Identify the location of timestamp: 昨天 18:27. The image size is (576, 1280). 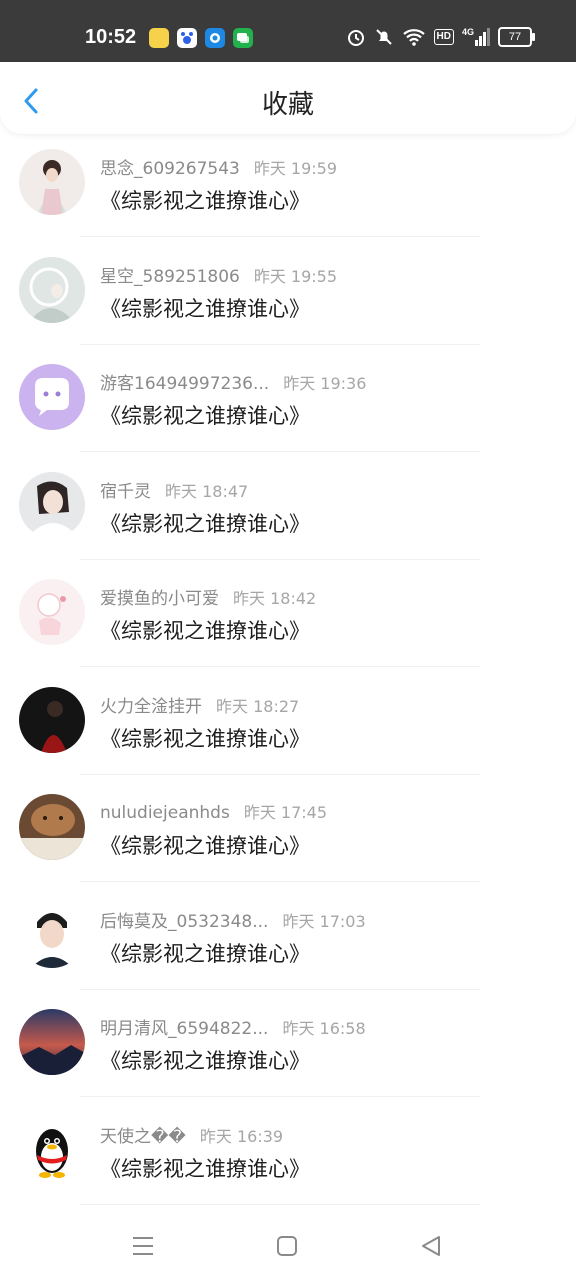
(258, 706).